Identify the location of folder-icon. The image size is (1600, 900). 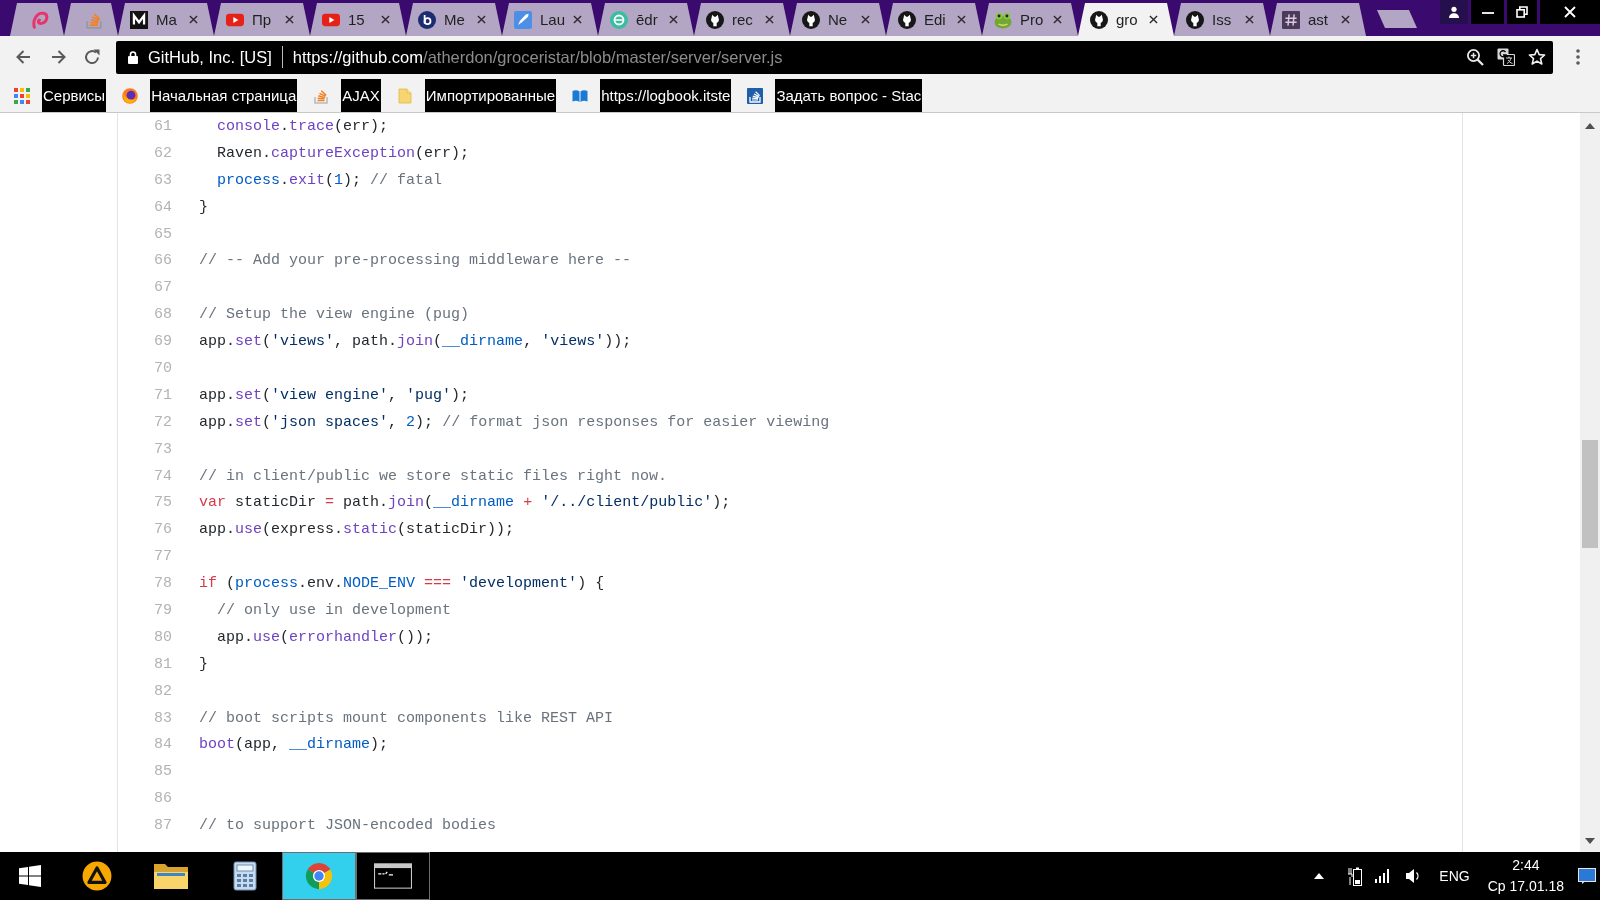
(404, 95).